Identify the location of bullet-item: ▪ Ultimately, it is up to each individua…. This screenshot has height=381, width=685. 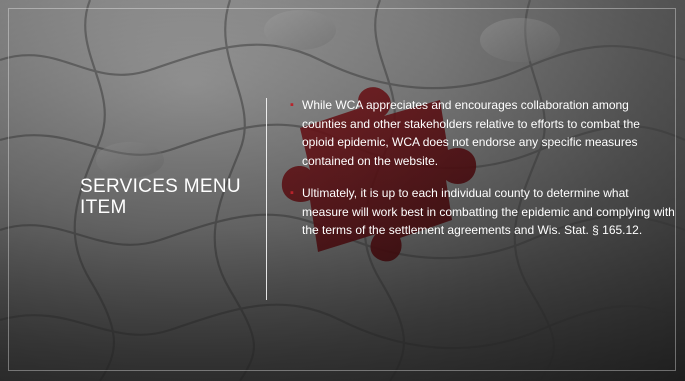
(482, 212).